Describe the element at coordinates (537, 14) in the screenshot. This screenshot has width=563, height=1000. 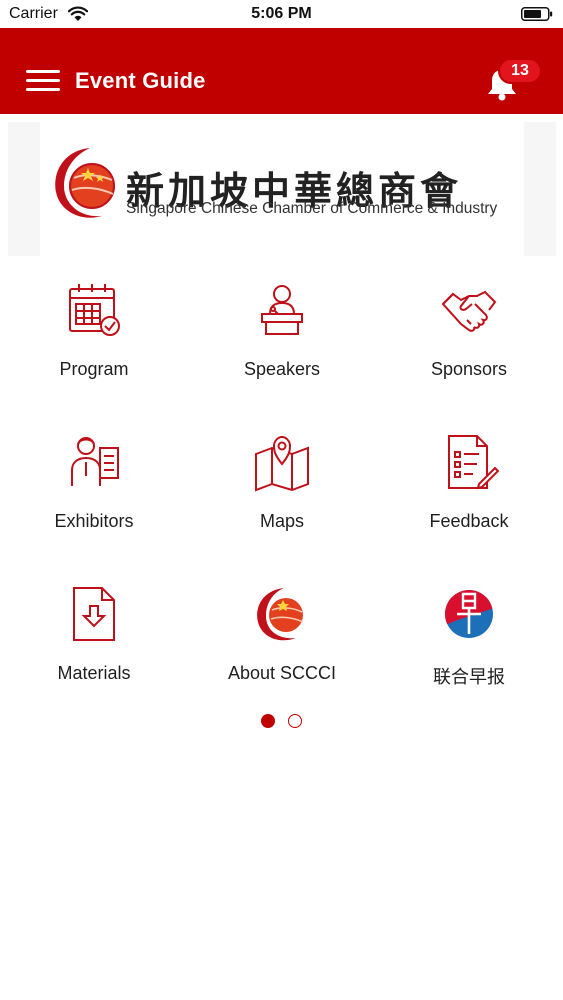
I see `battery-icon` at that location.